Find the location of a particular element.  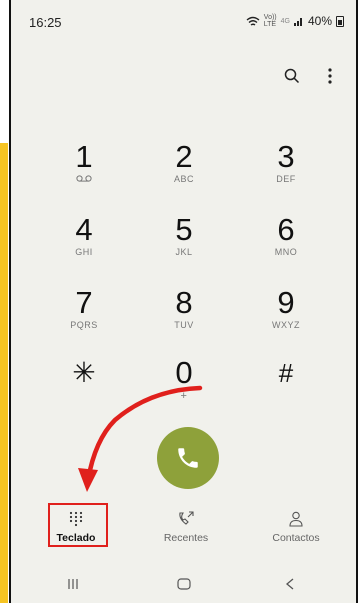

battery-percent: 40% is located at coordinates (319, 21).